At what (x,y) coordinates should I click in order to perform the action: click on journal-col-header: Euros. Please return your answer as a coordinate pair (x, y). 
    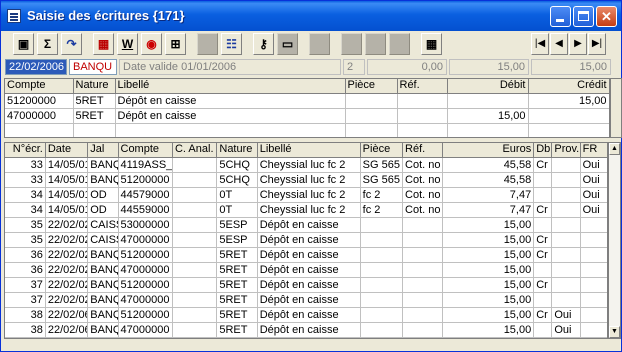
    Looking at the image, I should click on (488, 150).